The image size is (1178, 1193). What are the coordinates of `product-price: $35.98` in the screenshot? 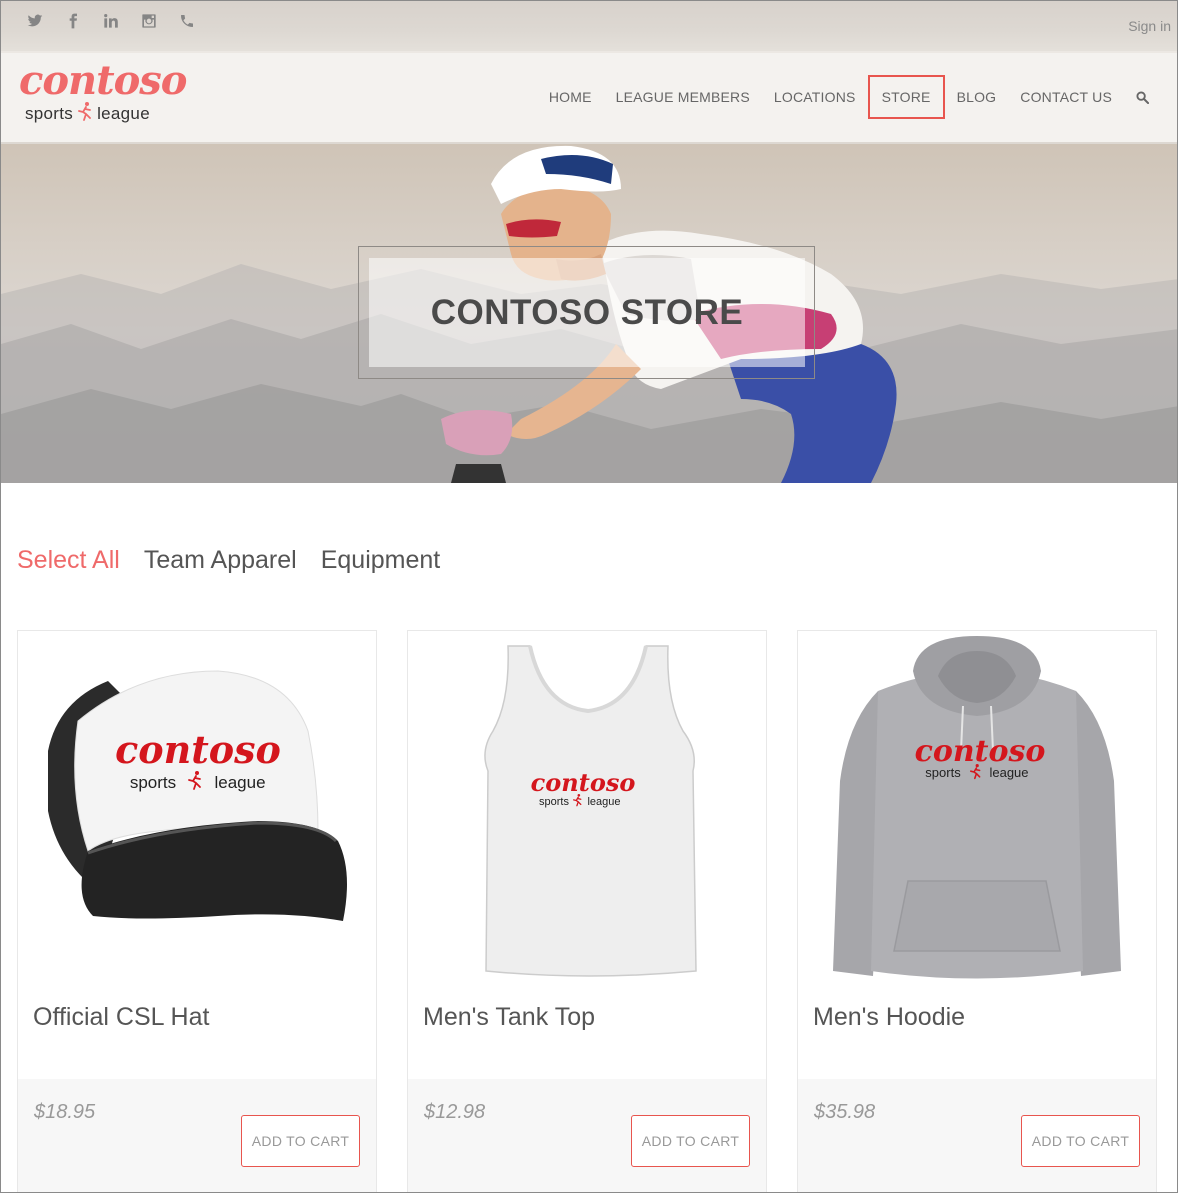 It's located at (845, 1112).